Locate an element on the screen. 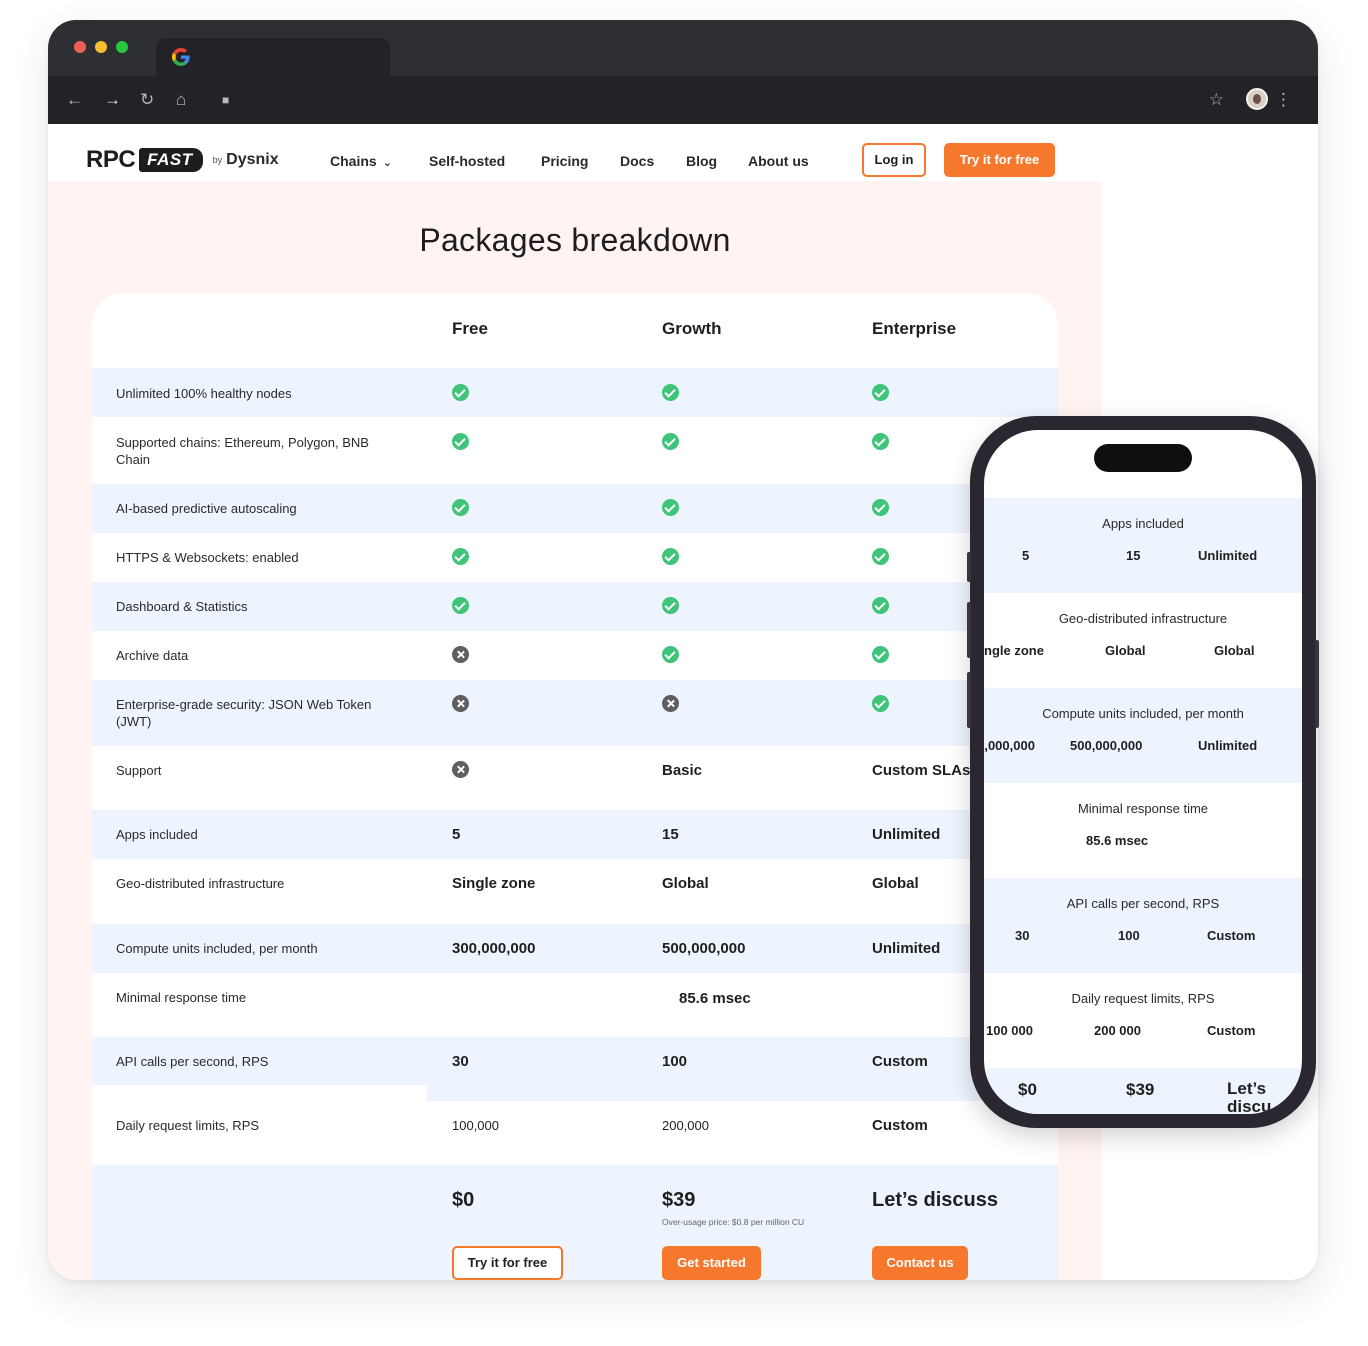  nav-chains: Chains ⌄ is located at coordinates (361, 161).